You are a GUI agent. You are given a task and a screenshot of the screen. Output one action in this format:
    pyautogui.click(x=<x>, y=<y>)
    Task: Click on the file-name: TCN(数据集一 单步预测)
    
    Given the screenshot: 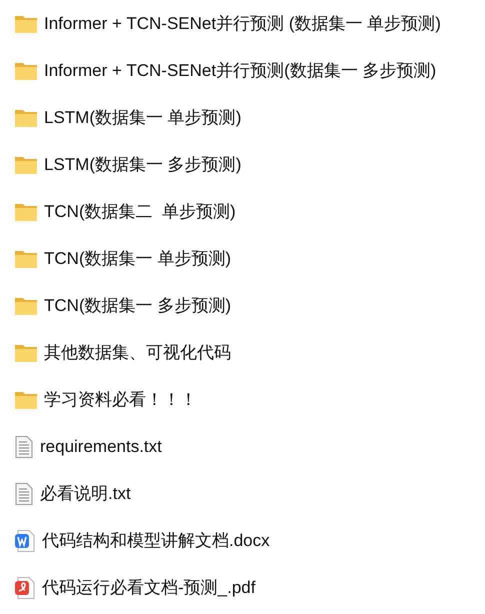 What is the action you would take?
    pyautogui.click(x=137, y=258)
    